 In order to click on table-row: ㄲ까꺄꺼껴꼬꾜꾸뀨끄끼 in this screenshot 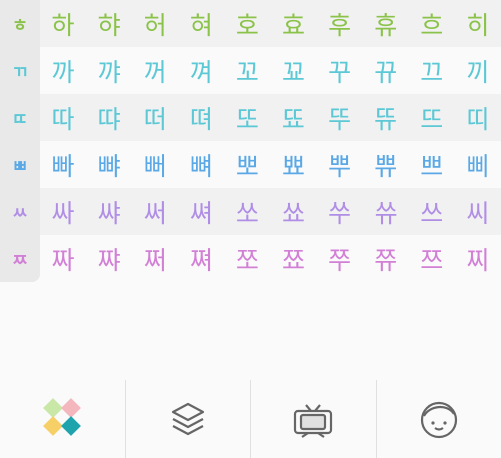, I will do `click(250, 70)`.